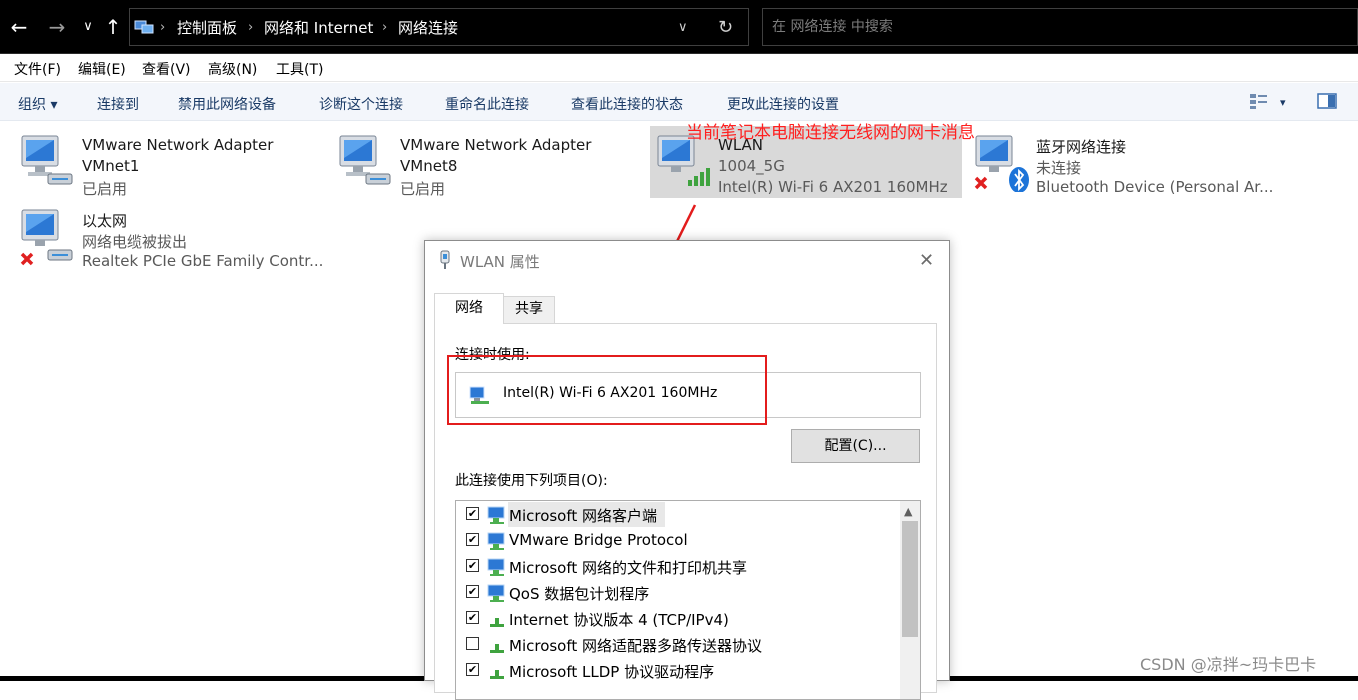  I want to click on breadcrumb-network-connections: 网络连接, so click(428, 28).